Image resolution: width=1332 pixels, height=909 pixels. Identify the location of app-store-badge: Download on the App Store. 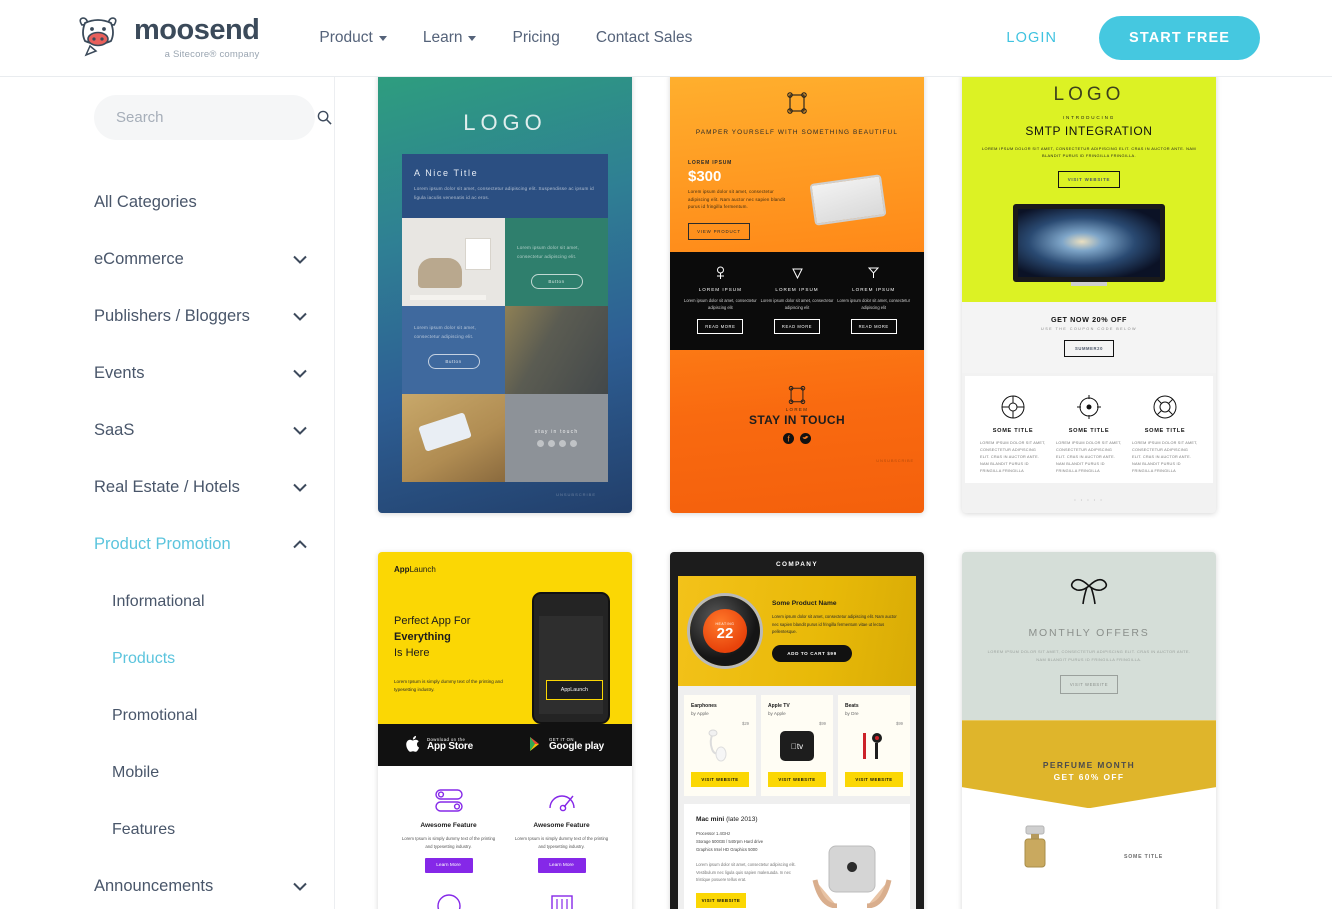
(439, 744).